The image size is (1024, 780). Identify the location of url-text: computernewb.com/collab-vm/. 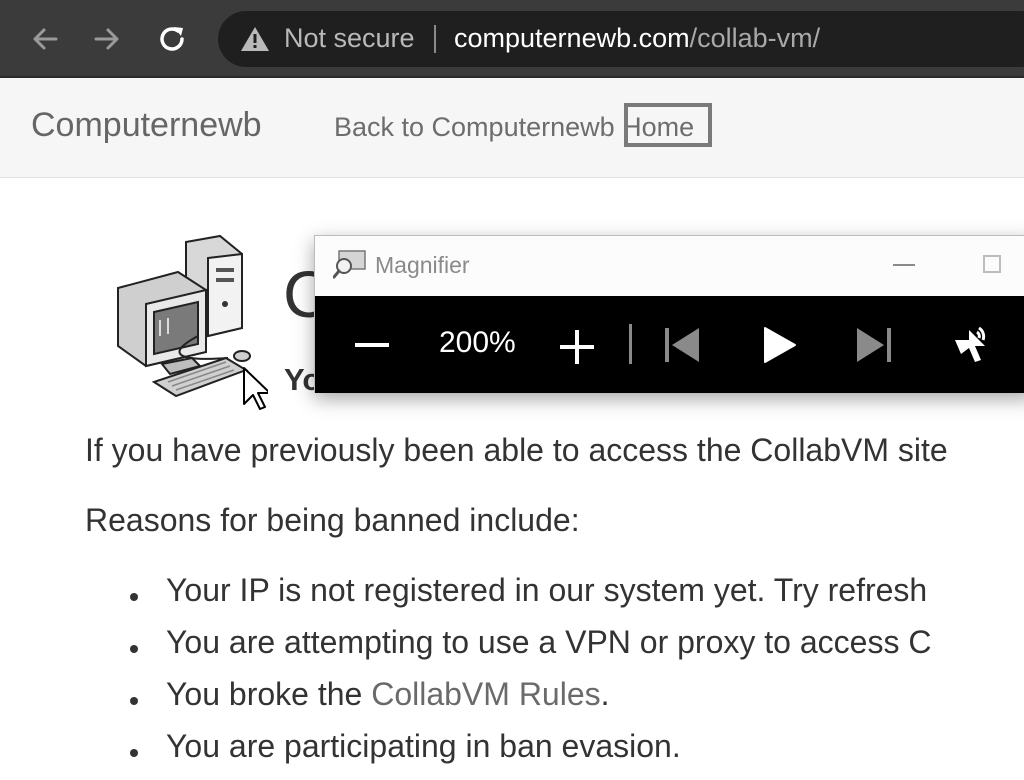
(637, 38).